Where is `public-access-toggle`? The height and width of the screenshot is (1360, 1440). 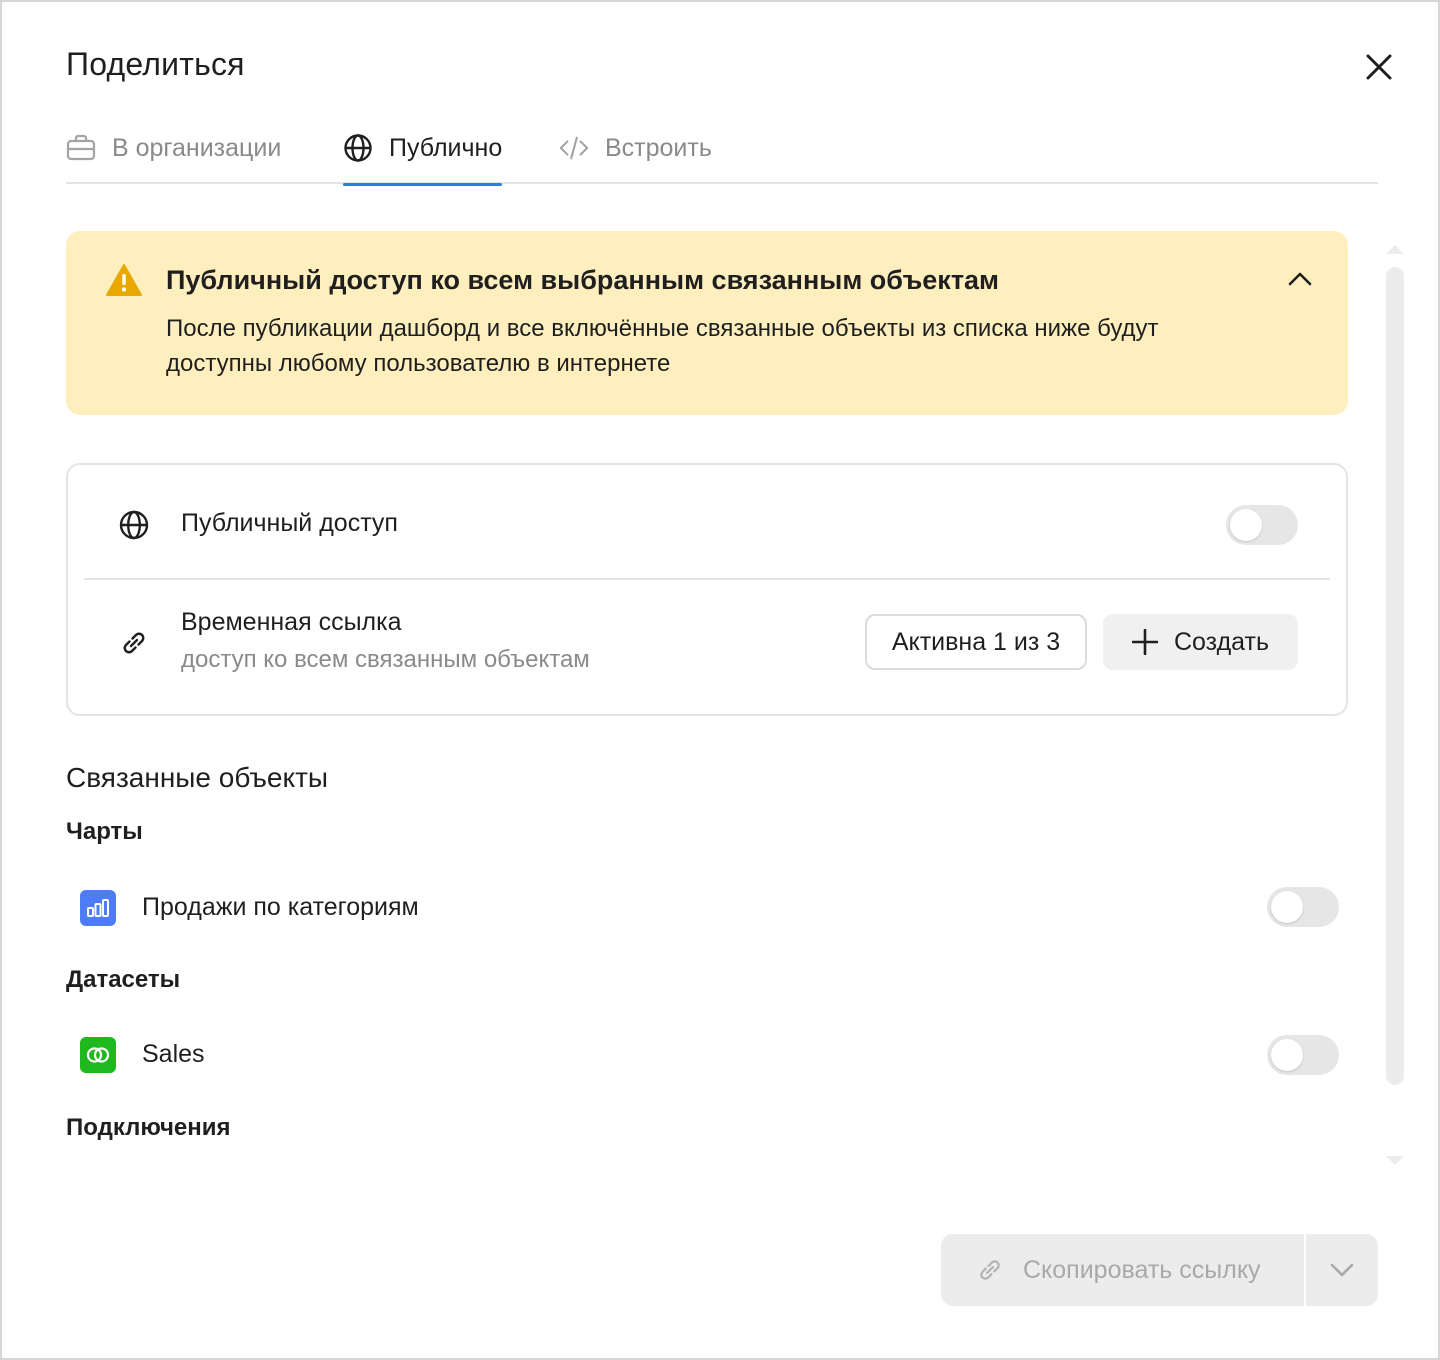 public-access-toggle is located at coordinates (1262, 525).